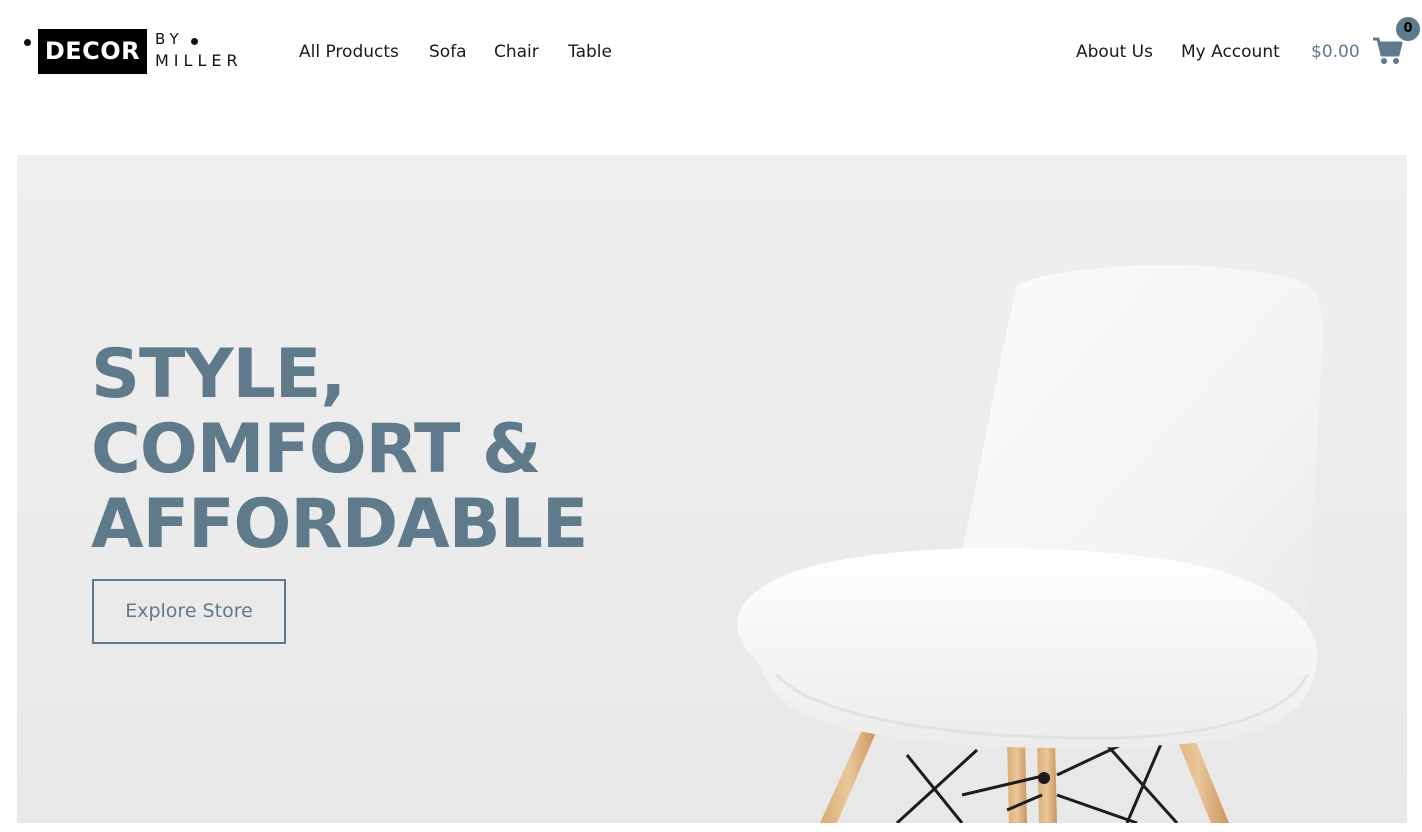  What do you see at coordinates (1335, 52) in the screenshot?
I see `cart-total: $0.00` at bounding box center [1335, 52].